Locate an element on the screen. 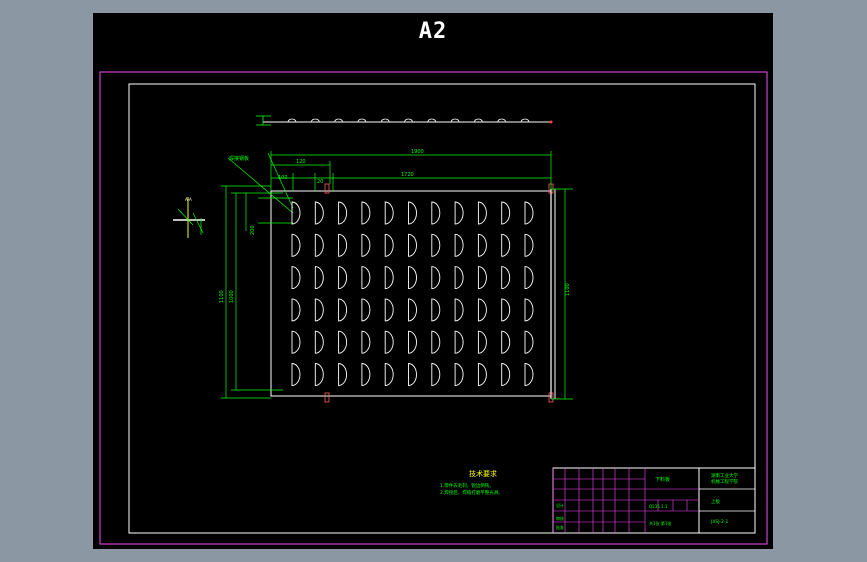 The height and width of the screenshot is (562, 867). tb-scale: 1:1 is located at coordinates (664, 506).